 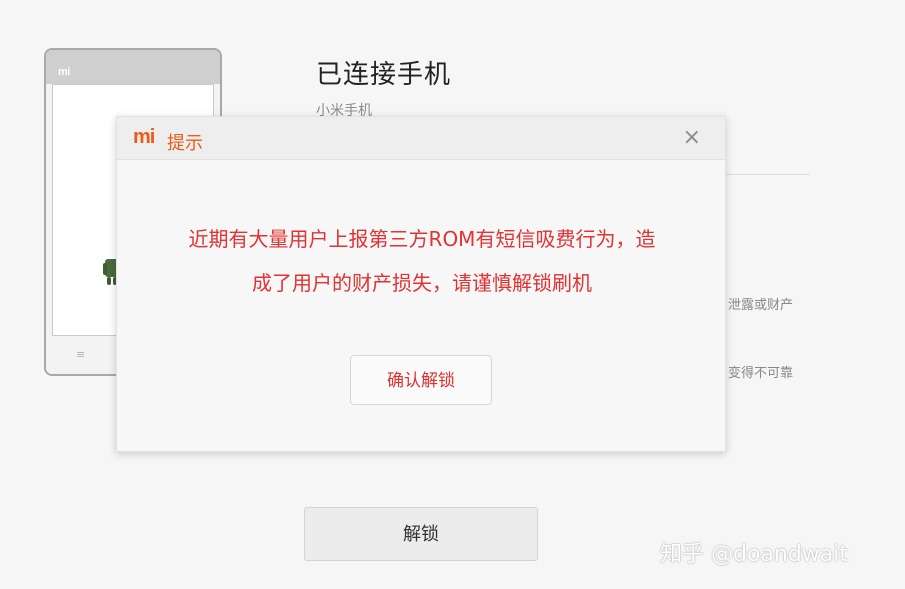 I want to click on phone-menu-icon: ≡, so click(x=81, y=354).